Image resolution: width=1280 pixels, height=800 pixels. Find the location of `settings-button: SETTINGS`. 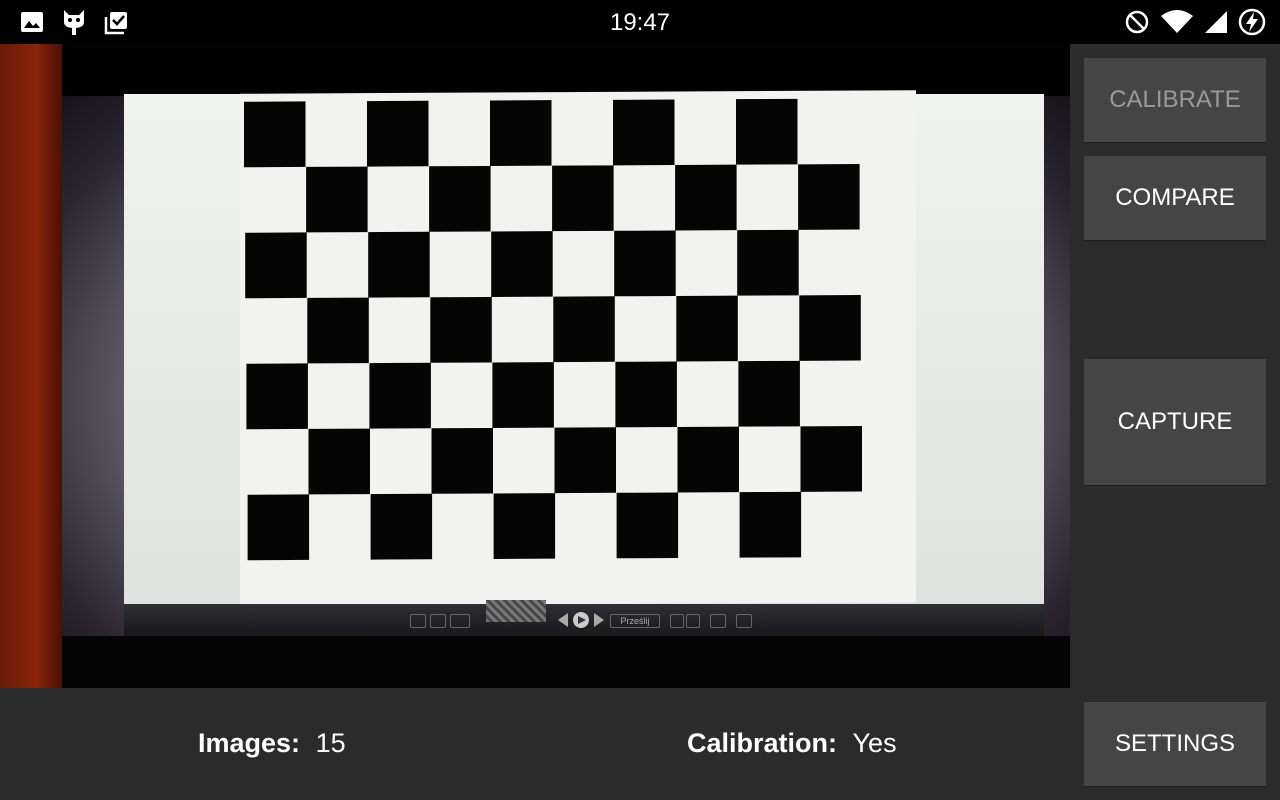

settings-button: SETTINGS is located at coordinates (1175, 744).